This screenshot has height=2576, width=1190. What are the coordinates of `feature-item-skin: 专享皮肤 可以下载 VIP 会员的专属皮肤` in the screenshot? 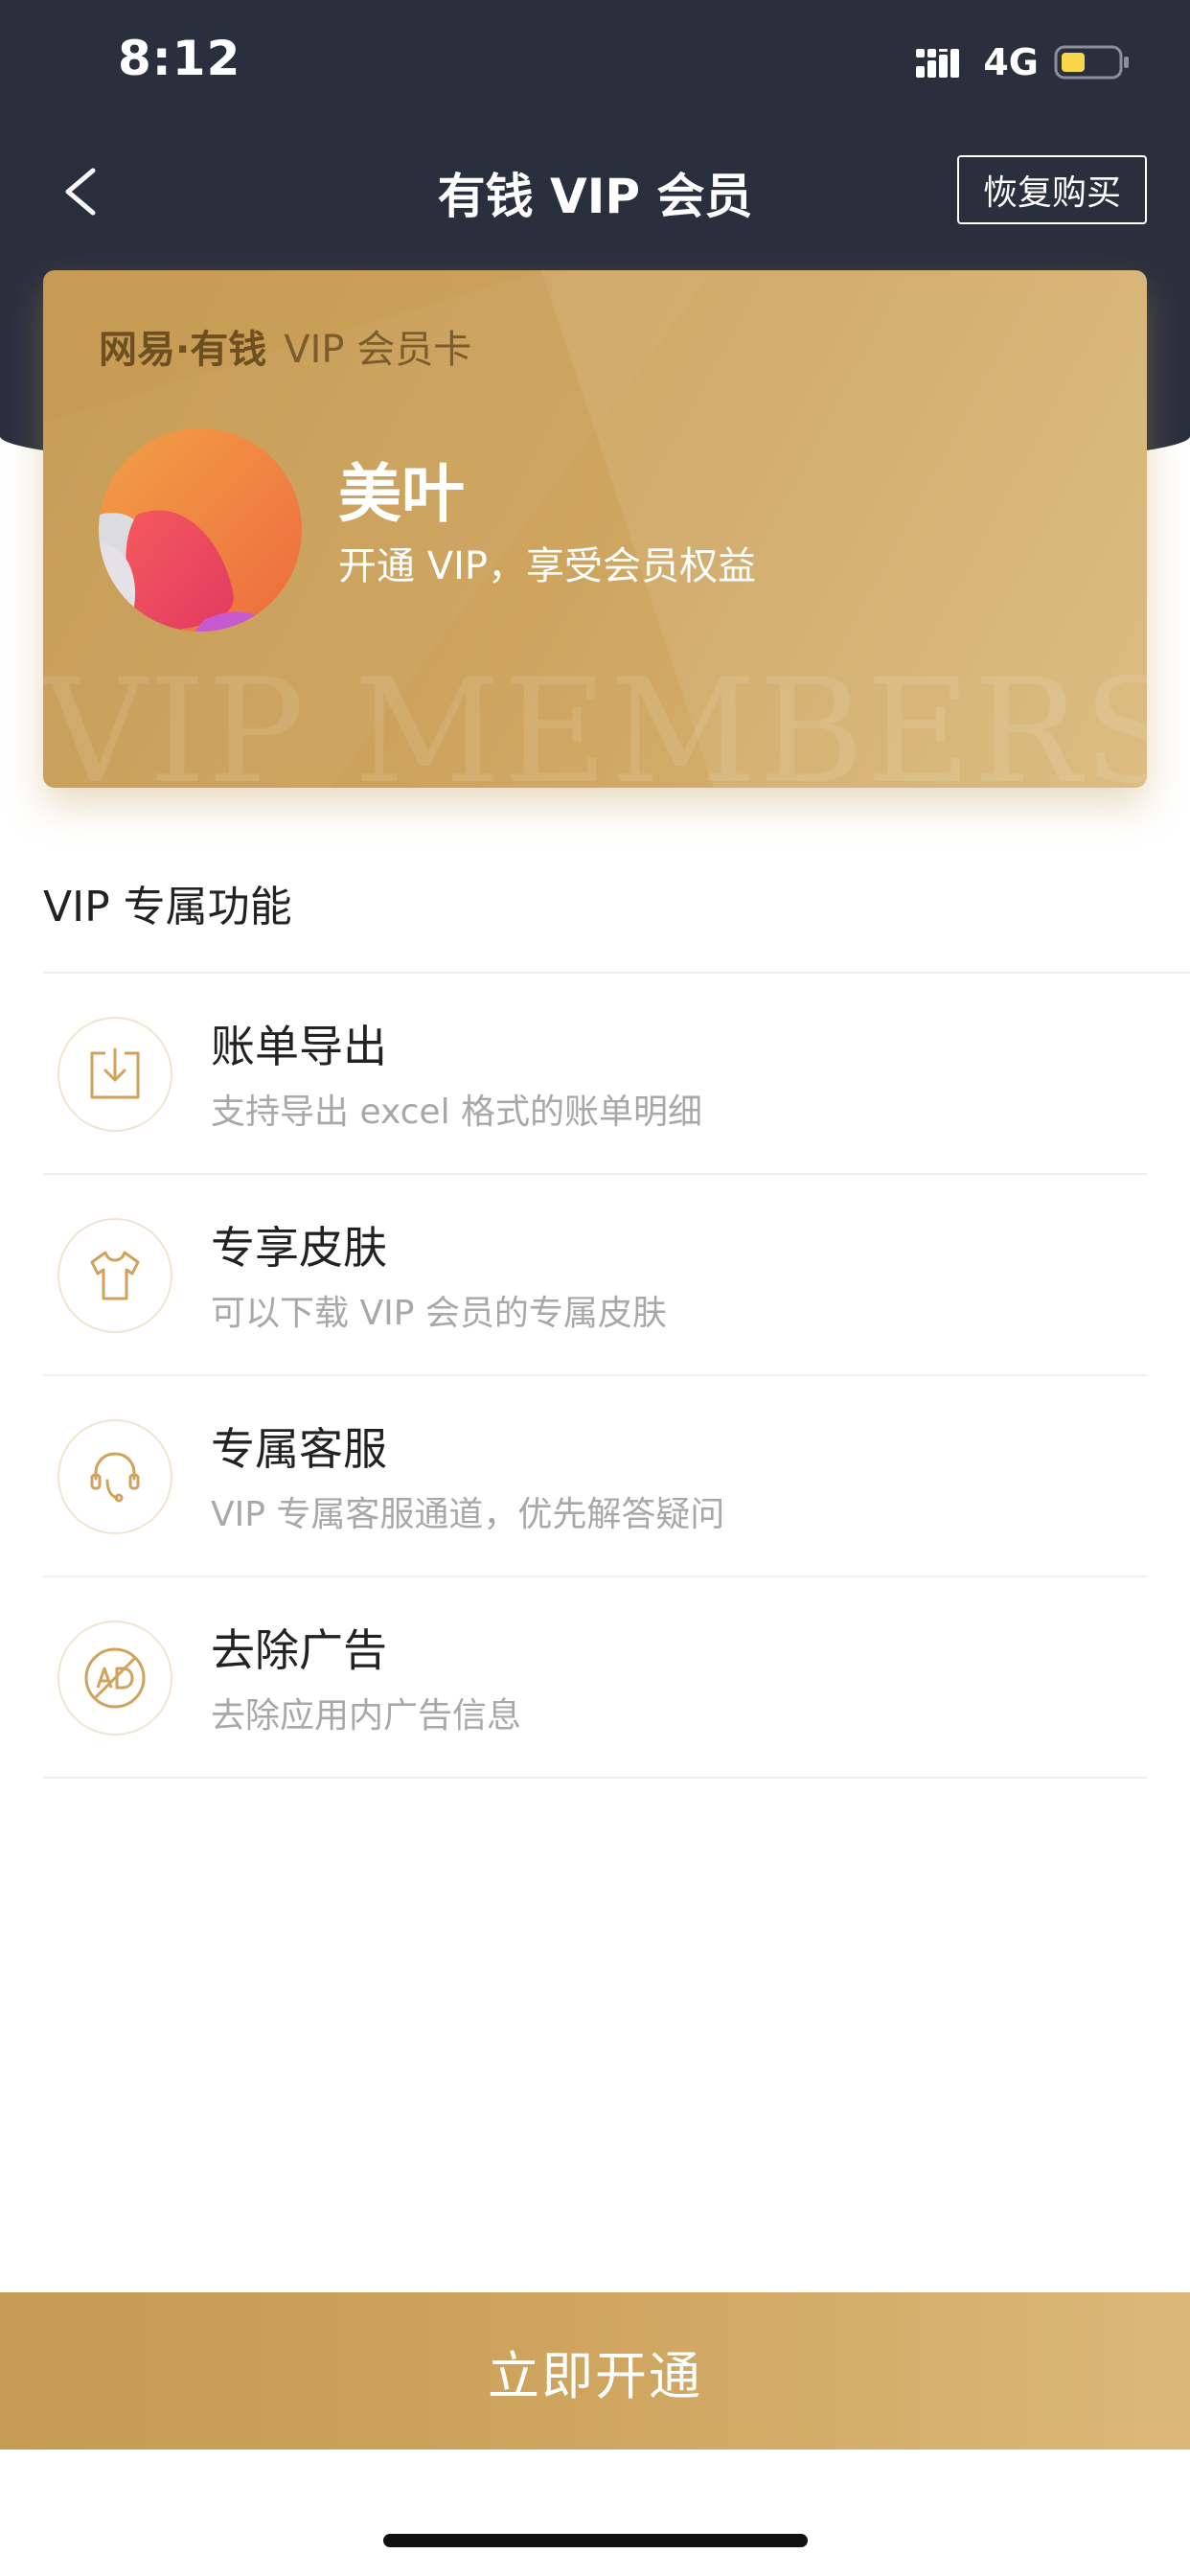 It's located at (595, 1275).